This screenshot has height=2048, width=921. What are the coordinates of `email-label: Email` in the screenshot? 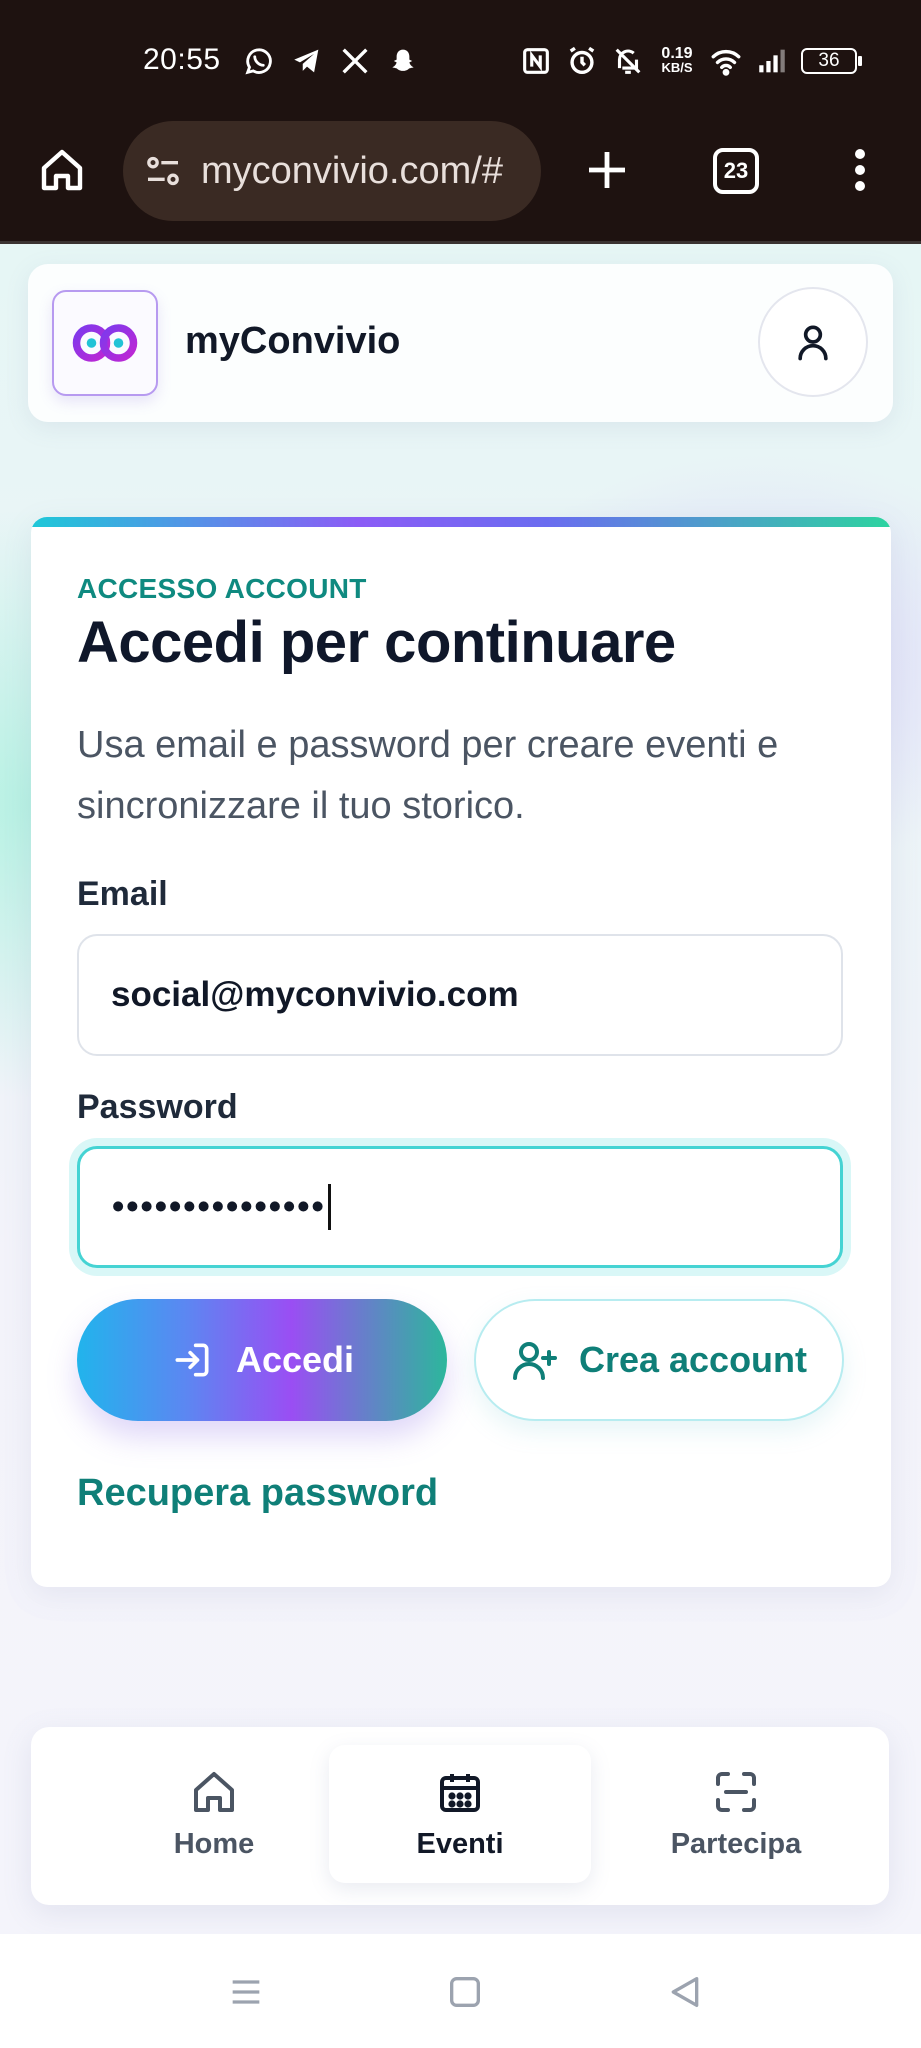 It's located at (122, 894).